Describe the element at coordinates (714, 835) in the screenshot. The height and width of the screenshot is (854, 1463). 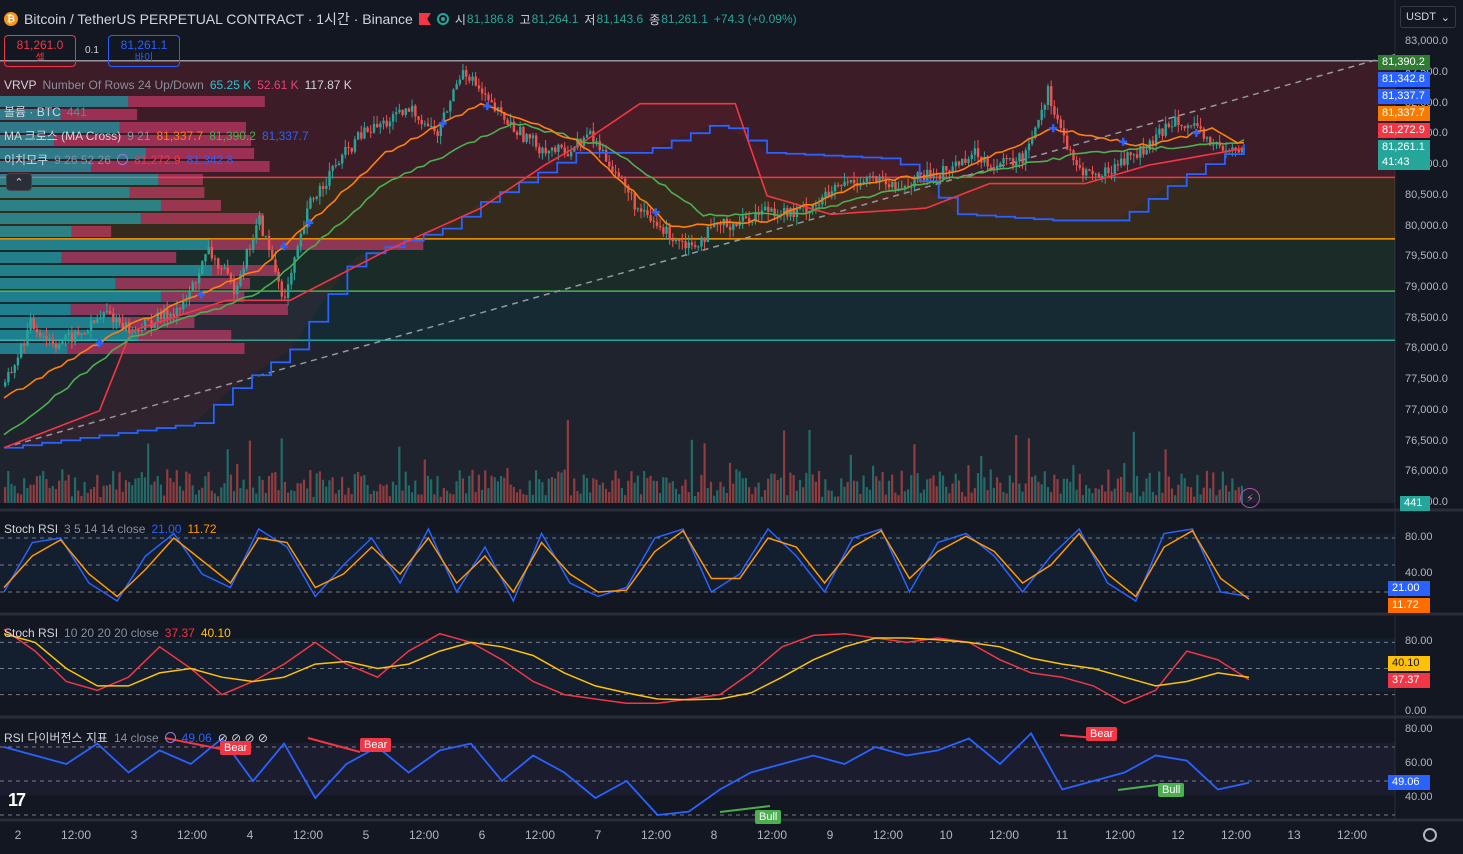
I see `time-tick: 8` at that location.